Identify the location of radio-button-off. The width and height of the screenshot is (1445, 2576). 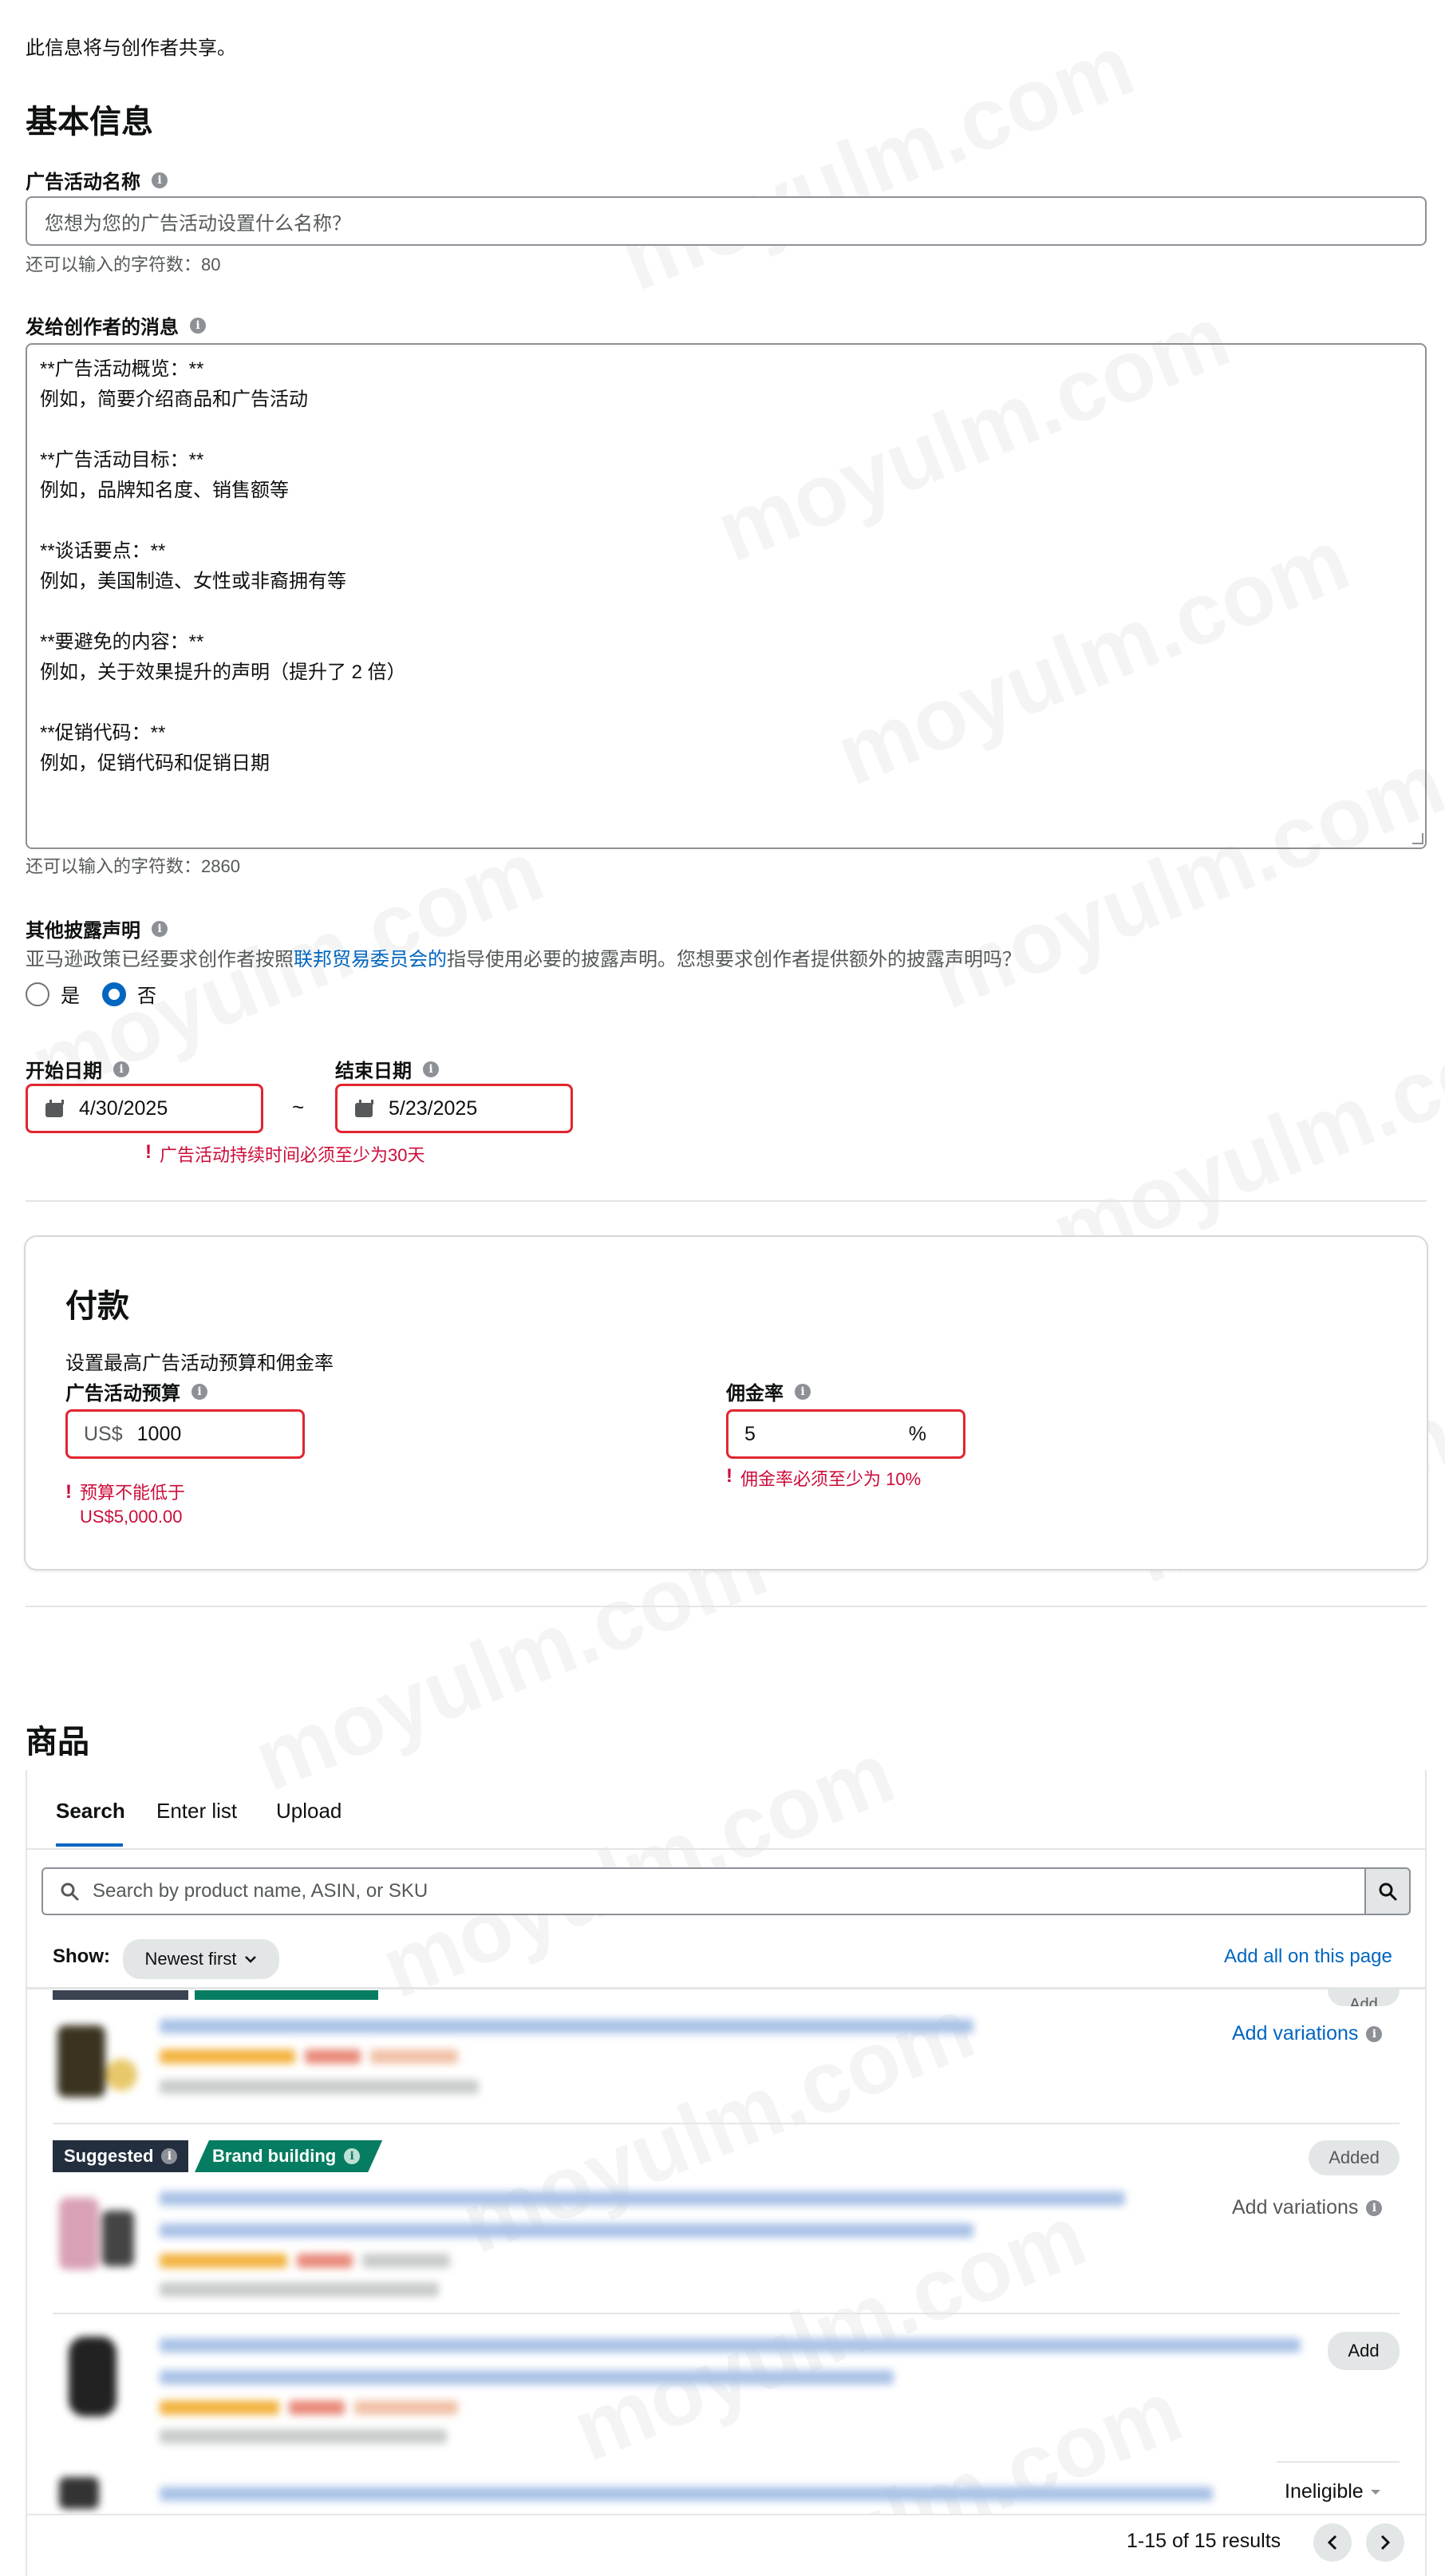
(37, 994).